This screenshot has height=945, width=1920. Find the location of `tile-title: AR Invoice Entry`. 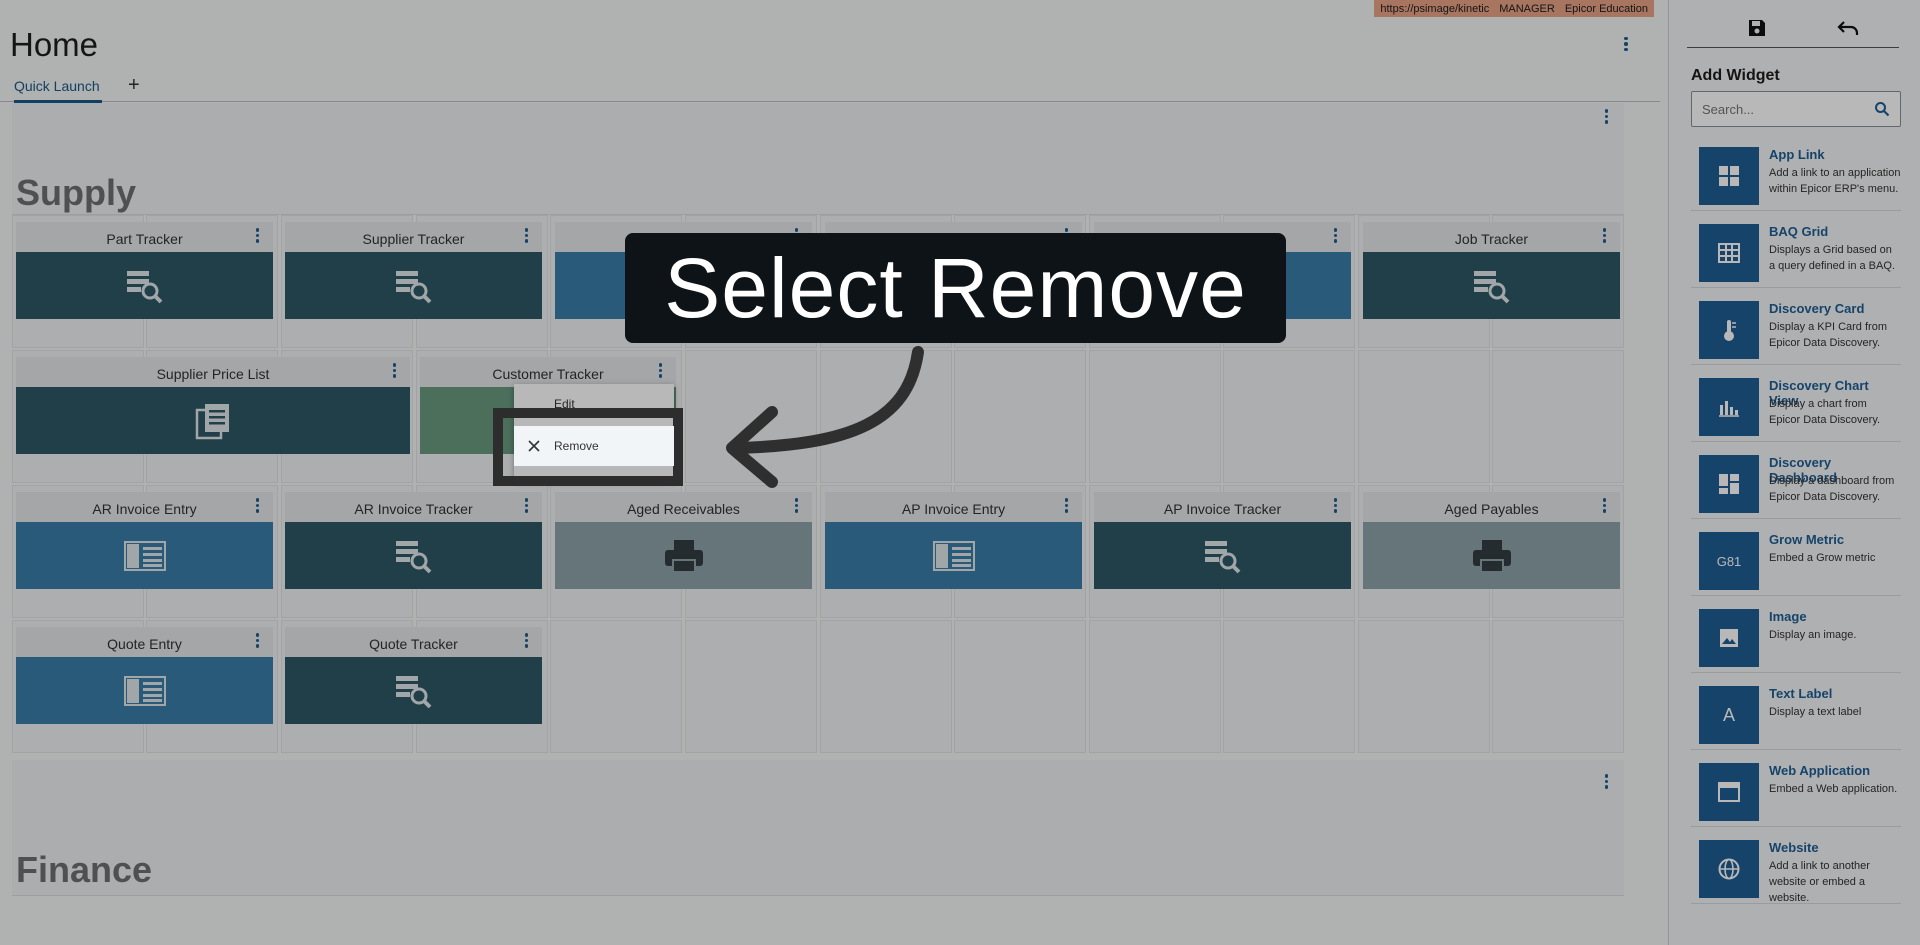

tile-title: AR Invoice Entry is located at coordinates (144, 509).